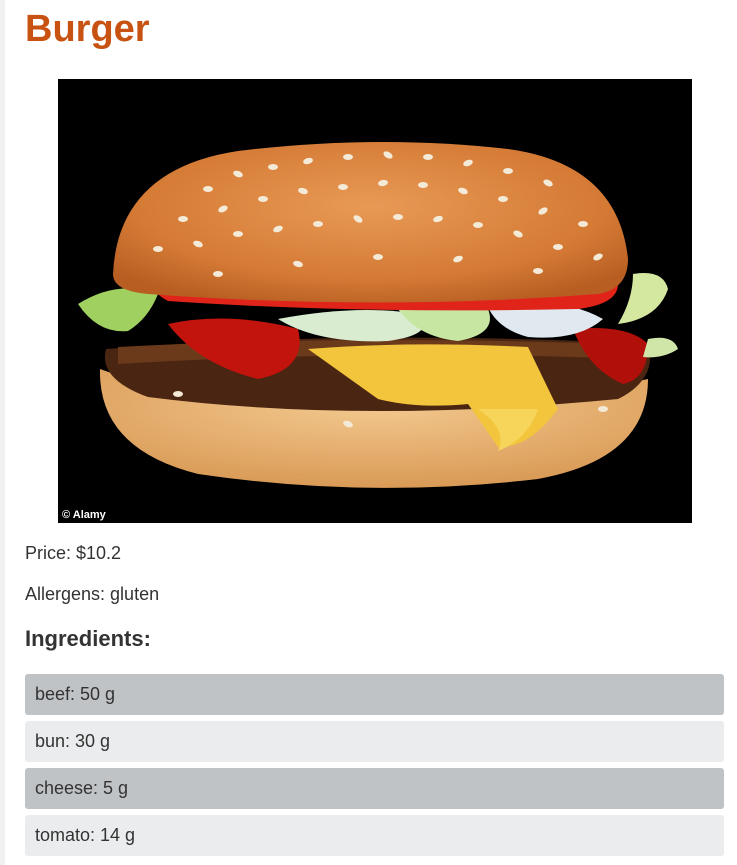  I want to click on allergens-text: Allergens: gluten, so click(92, 594).